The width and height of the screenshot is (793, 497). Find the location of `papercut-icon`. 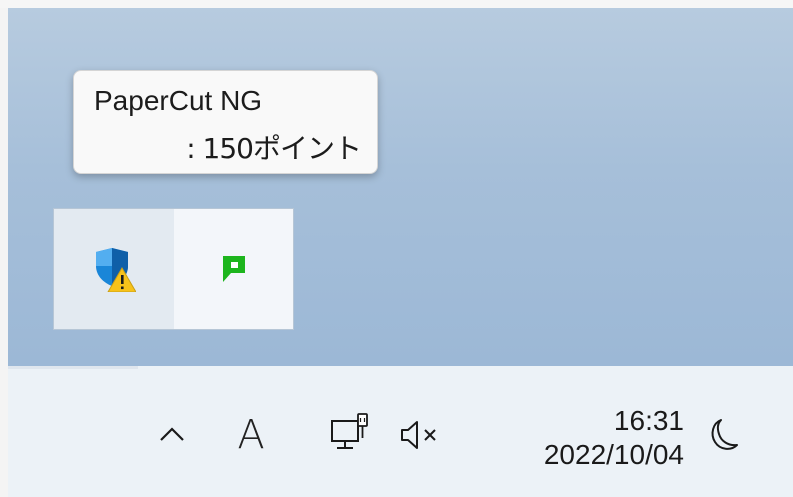

papercut-icon is located at coordinates (233, 269).